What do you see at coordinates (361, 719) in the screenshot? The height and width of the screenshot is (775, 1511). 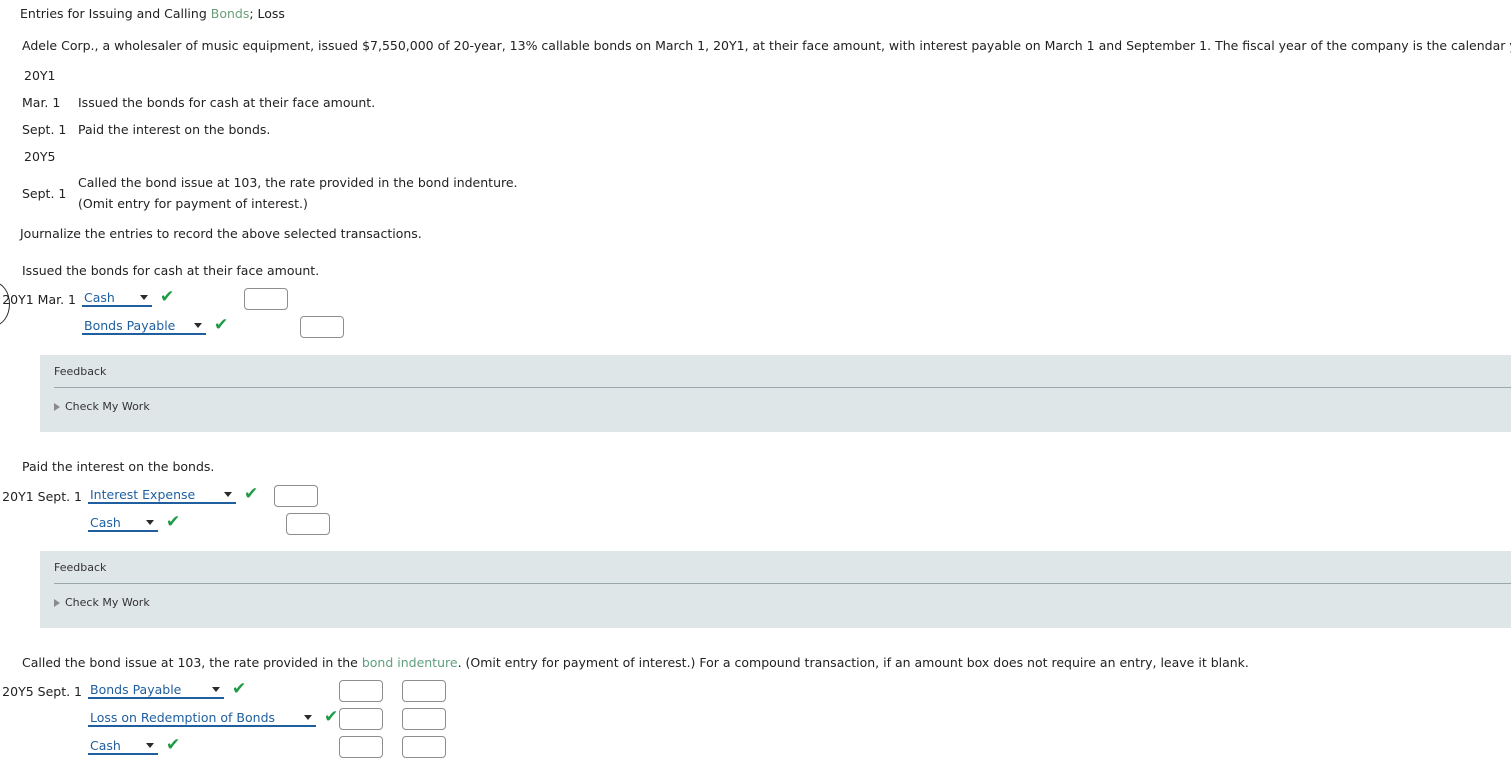 I see `entry-3-row-2-debit-input` at bounding box center [361, 719].